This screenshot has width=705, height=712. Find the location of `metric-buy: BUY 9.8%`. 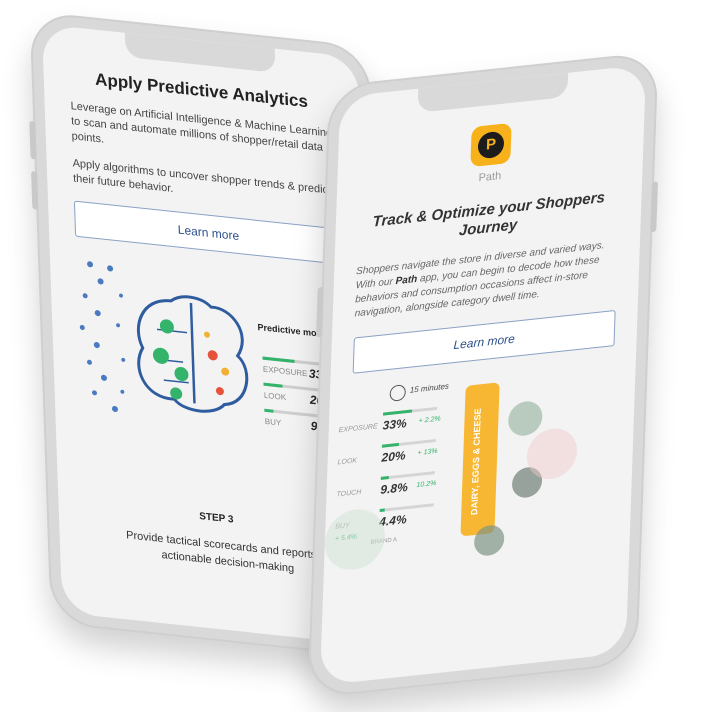

metric-buy: BUY 9.8% is located at coordinates (301, 422).